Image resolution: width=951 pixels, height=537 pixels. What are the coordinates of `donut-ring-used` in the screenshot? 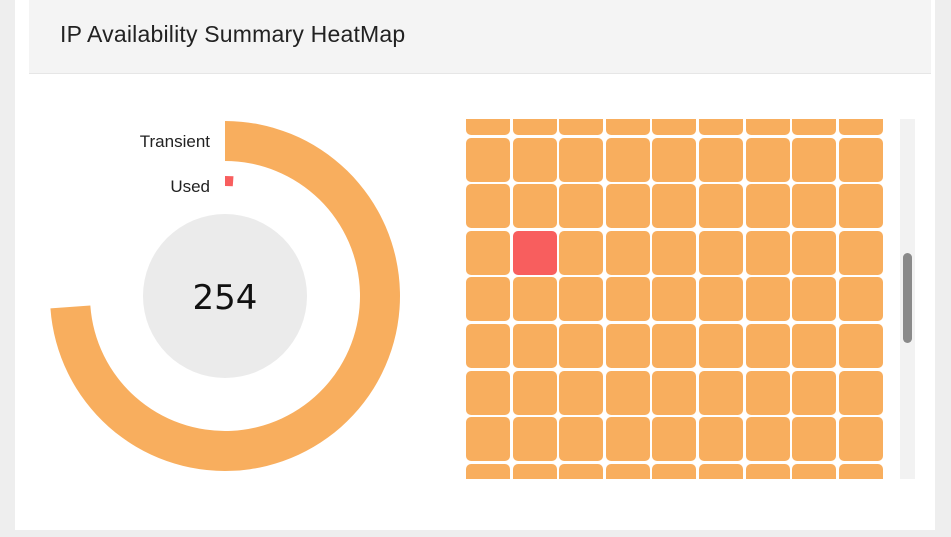 It's located at (229, 181).